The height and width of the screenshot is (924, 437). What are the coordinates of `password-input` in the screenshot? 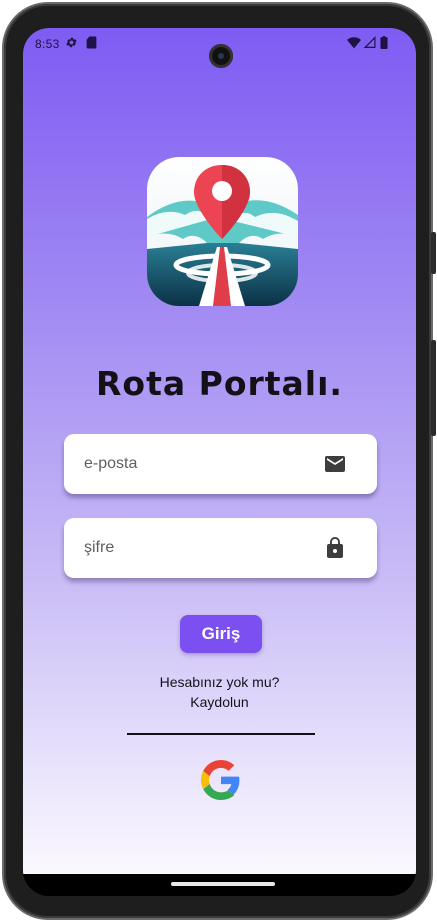 It's located at (194, 548).